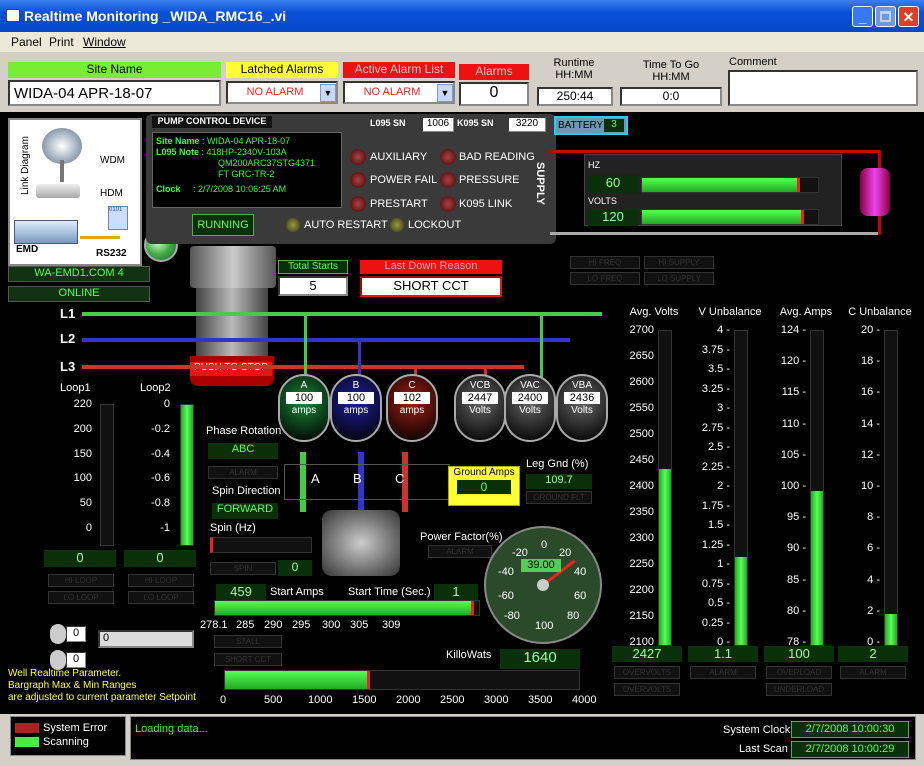 The height and width of the screenshot is (766, 924). What do you see at coordinates (641, 356) in the screenshot?
I see `gauge-tick: 2650` at bounding box center [641, 356].